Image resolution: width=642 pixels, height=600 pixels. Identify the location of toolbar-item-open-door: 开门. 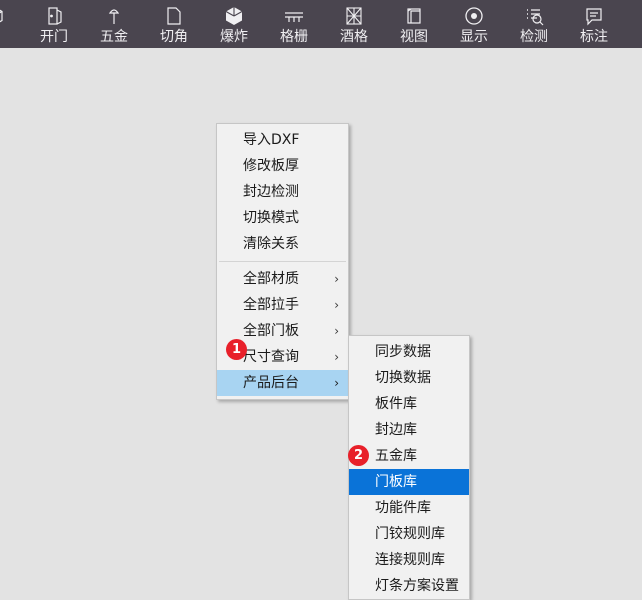
(54, 24).